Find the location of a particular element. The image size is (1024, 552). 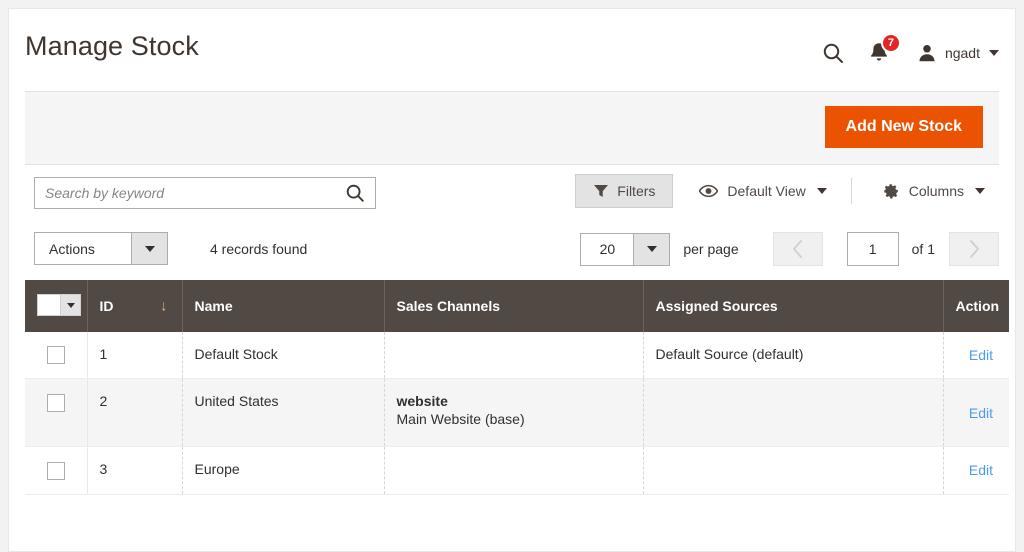

search-submit-button is located at coordinates (355, 193).